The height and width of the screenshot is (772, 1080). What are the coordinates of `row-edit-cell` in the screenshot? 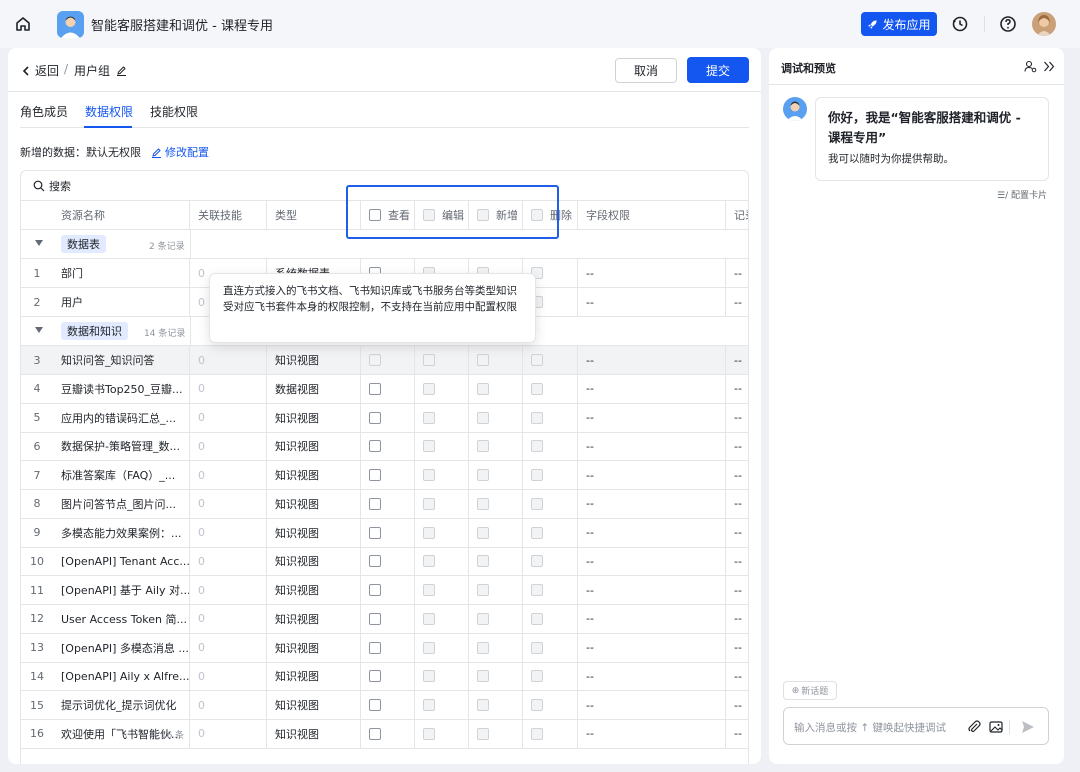 It's located at (442, 360).